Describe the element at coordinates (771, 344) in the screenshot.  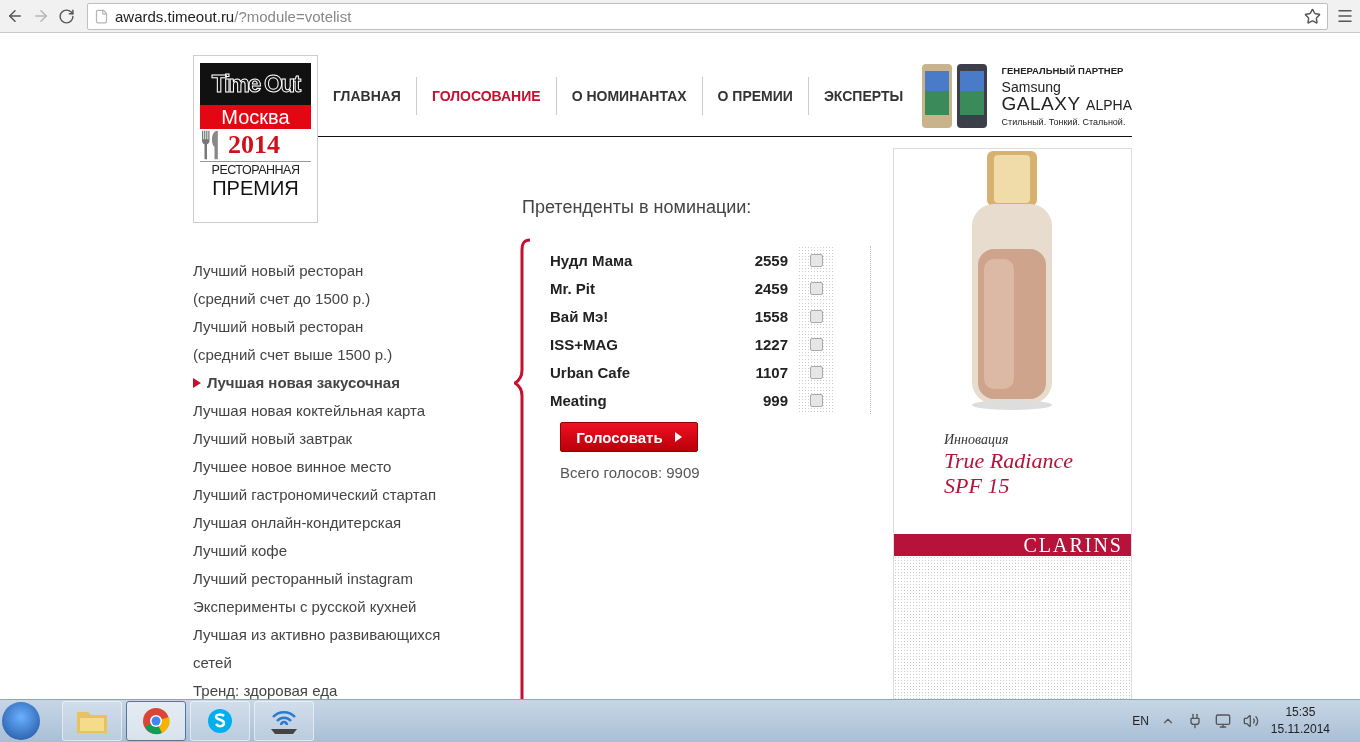
I see `vote-count: 1227` at that location.